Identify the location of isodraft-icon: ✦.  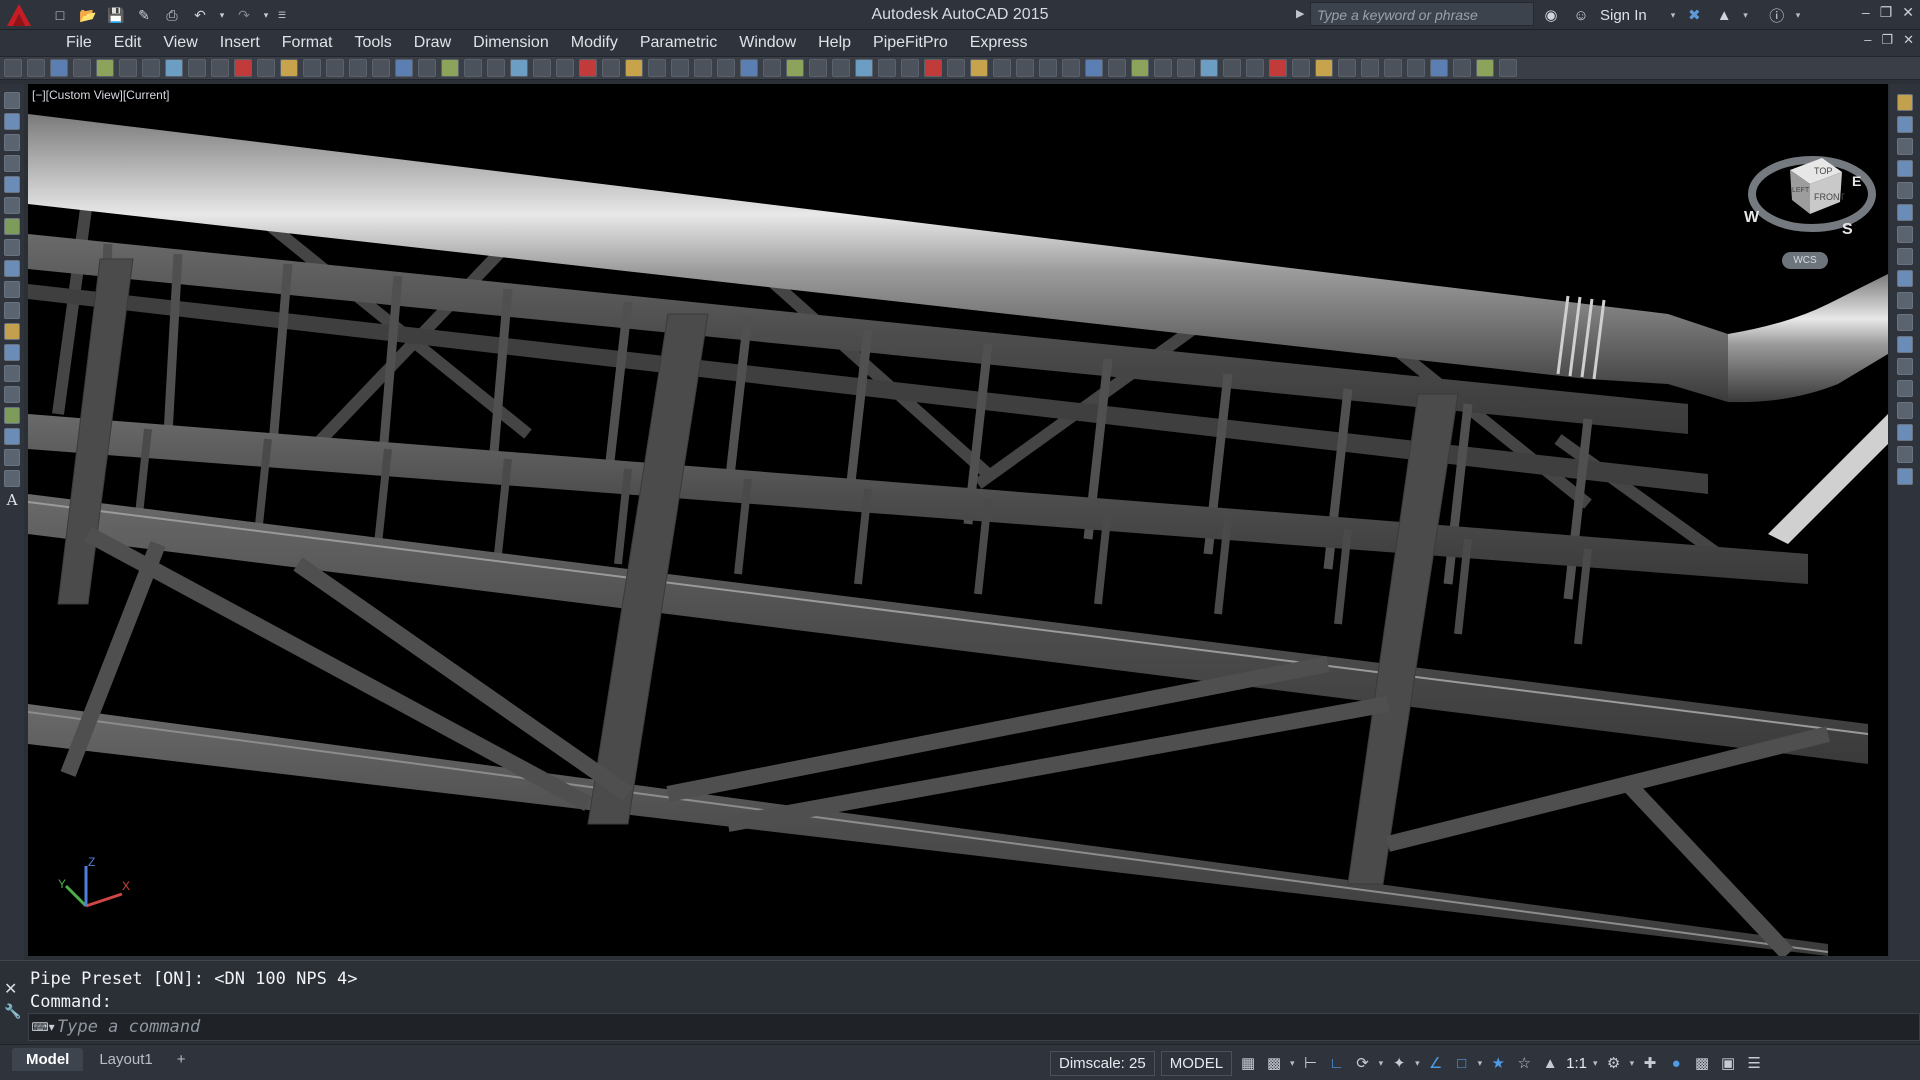
(1399, 1063).